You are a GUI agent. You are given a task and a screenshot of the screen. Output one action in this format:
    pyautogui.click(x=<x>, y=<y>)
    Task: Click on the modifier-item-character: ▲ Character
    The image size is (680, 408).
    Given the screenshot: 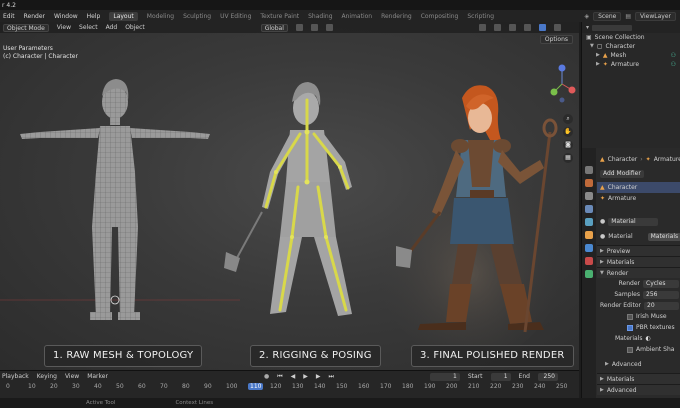 What is the action you would take?
    pyautogui.click(x=638, y=187)
    